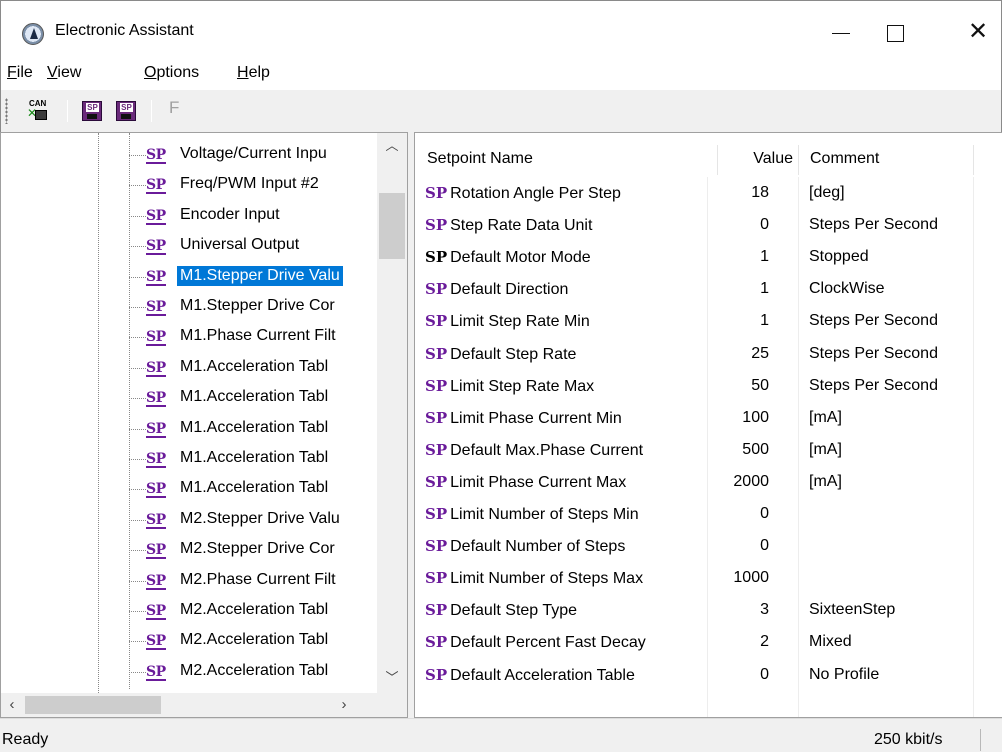  I want to click on tree-item-label: M1.Stepper Drive Valu, so click(260, 275).